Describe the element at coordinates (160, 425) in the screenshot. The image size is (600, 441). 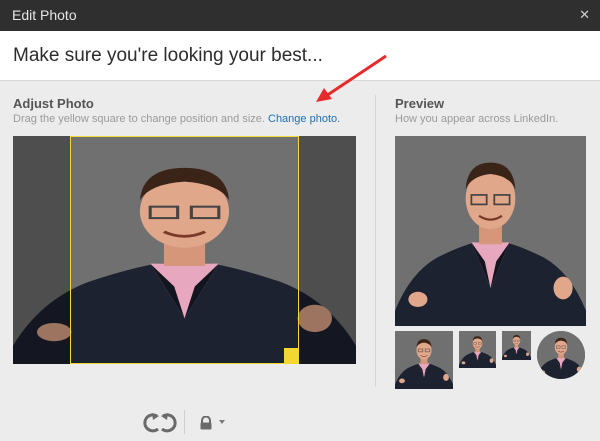
I see `rotate-icon` at that location.